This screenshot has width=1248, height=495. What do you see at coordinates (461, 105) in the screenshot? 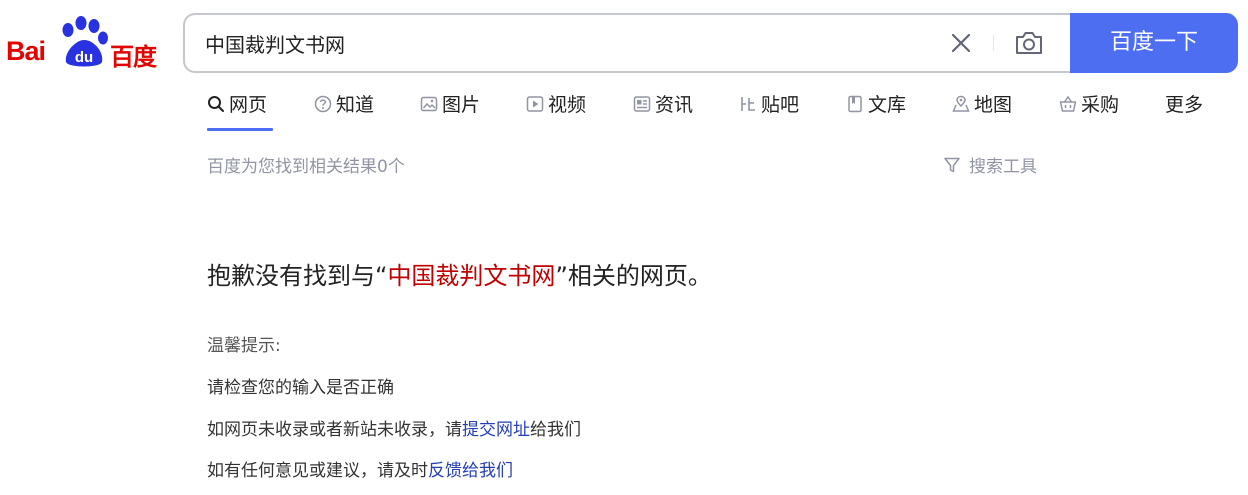
I see `tab-label: 图片` at bounding box center [461, 105].